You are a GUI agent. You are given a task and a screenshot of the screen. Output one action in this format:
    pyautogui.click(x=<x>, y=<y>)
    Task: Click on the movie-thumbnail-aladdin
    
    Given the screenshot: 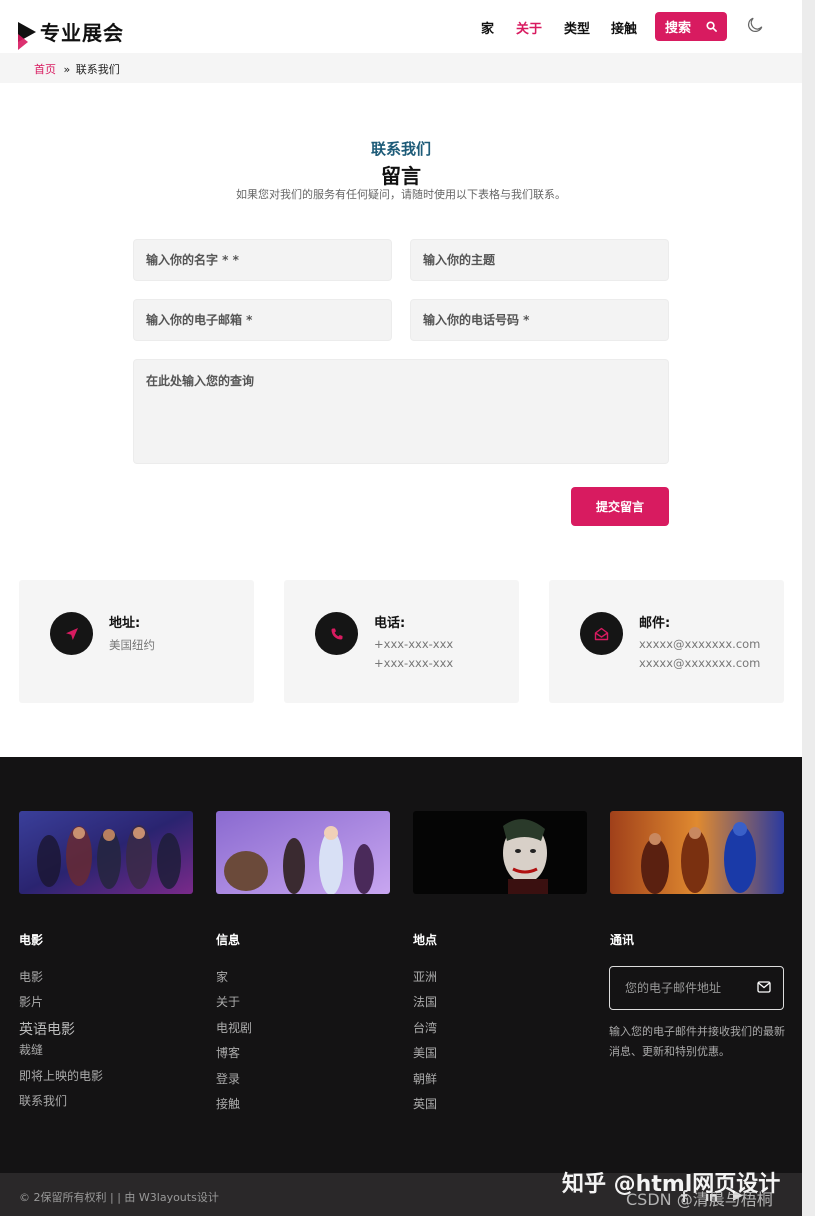 What is the action you would take?
    pyautogui.click(x=697, y=852)
    